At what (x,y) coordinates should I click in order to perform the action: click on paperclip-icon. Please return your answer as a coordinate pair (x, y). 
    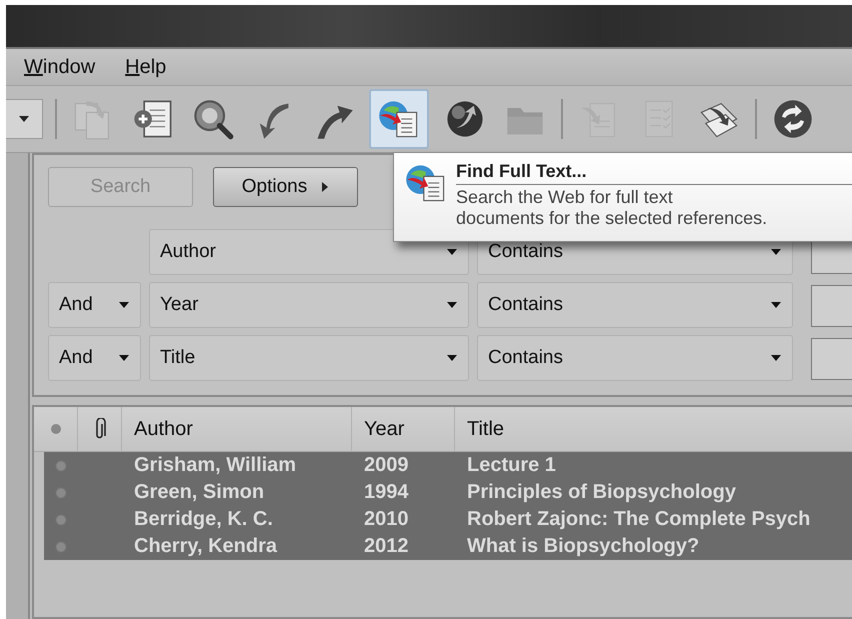
    Looking at the image, I should click on (100, 429).